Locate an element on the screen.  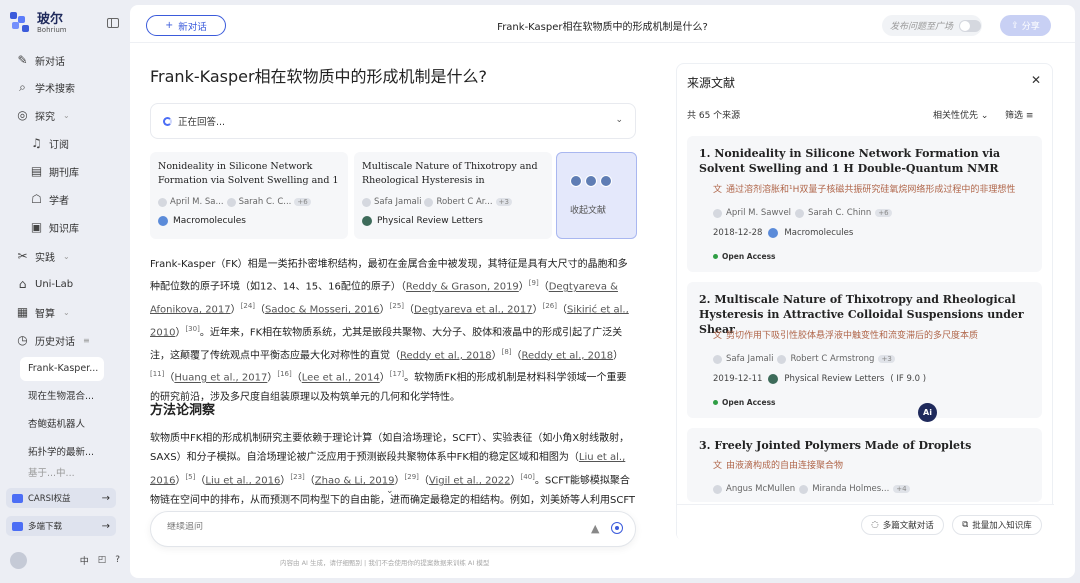
sidebar-item-uni-lab: ⌂ Uni-Lab is located at coordinates (44, 284).